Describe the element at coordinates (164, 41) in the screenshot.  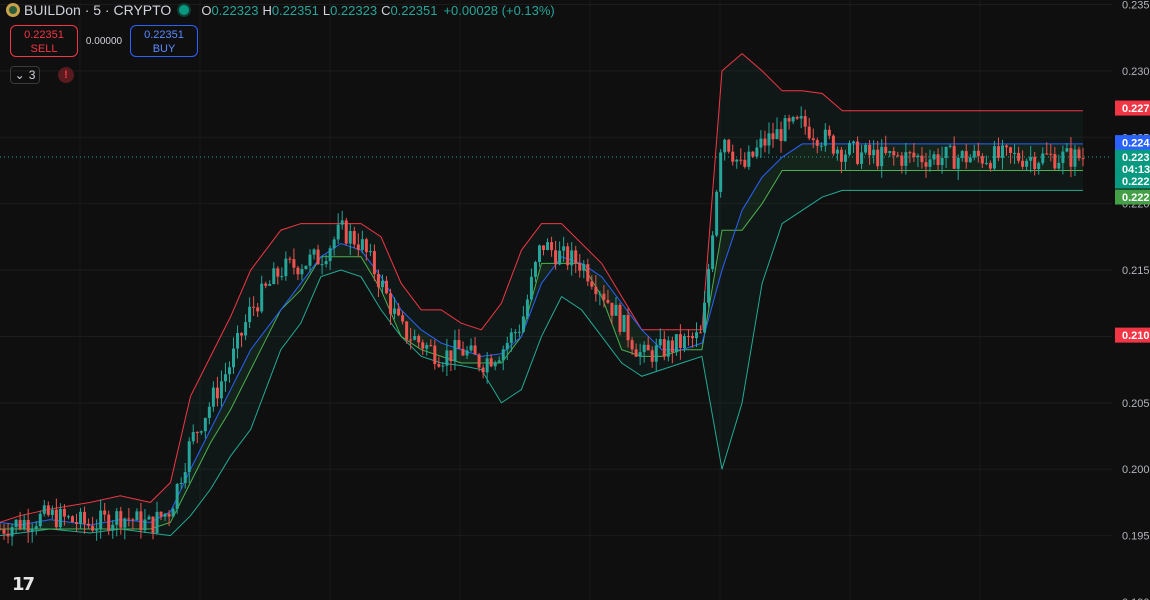
I see `buy-button: 0.22351 BUY` at that location.